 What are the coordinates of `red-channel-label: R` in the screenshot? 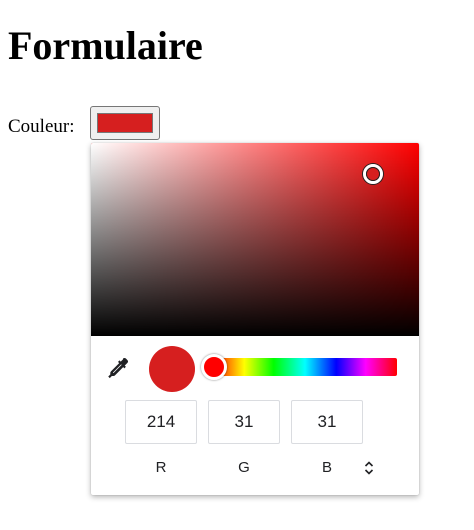 It's located at (161, 467).